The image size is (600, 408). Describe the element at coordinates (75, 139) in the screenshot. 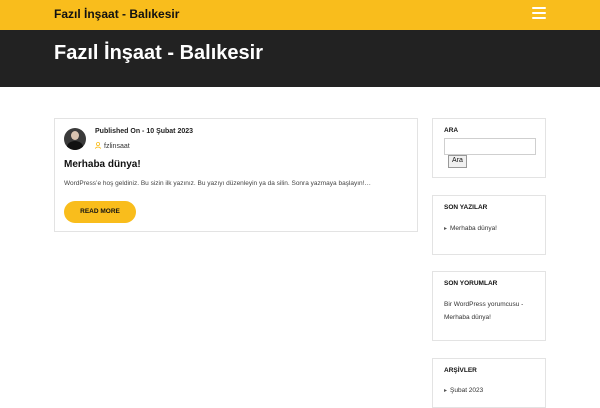

I see `author-avatar` at that location.